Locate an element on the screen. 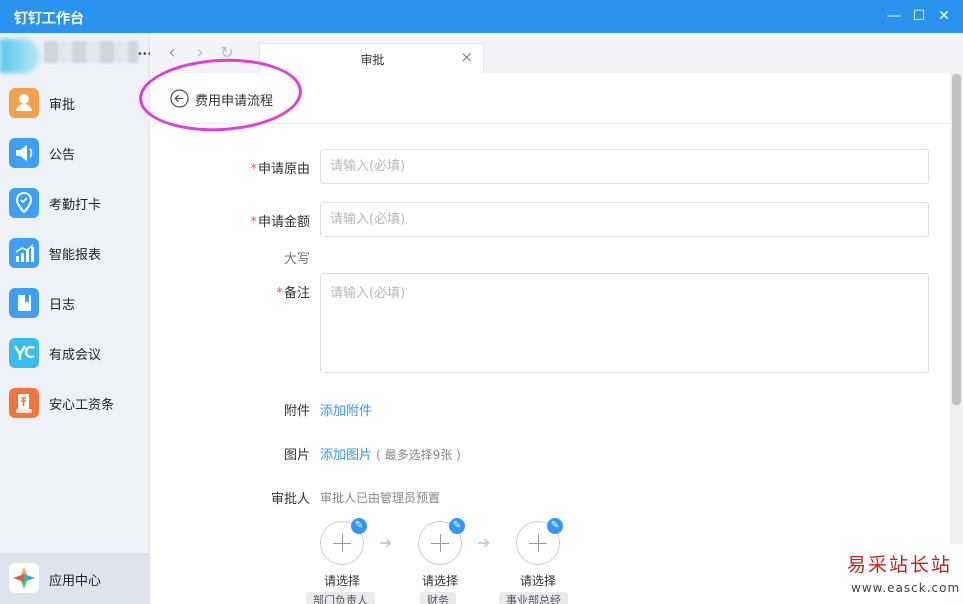 This screenshot has height=604, width=963. title-bar: 钉钉工作台 — ☐ ✕ is located at coordinates (481, 16).